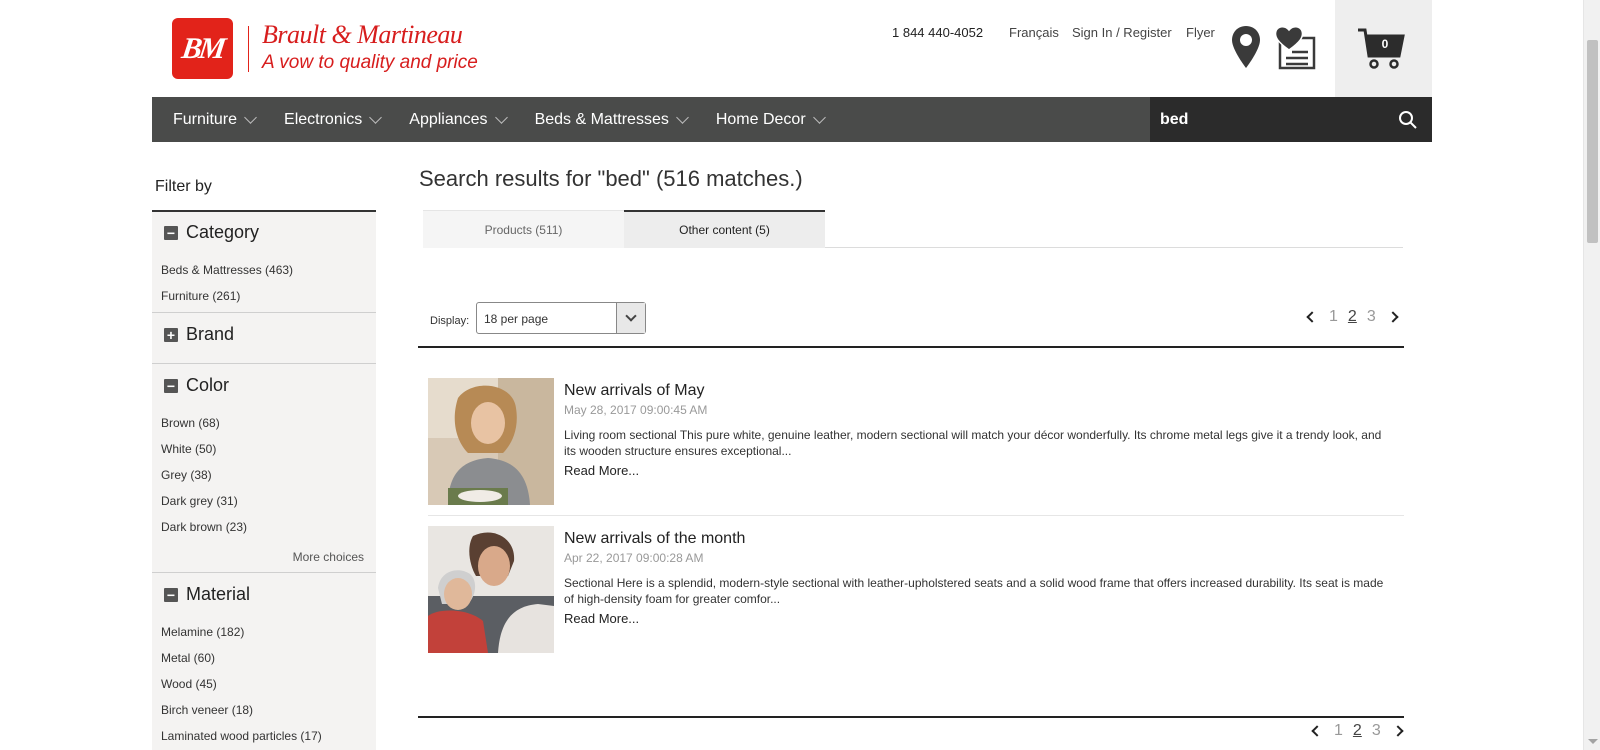 This screenshot has width=1600, height=750. I want to click on map-pin-icon, so click(1246, 47).